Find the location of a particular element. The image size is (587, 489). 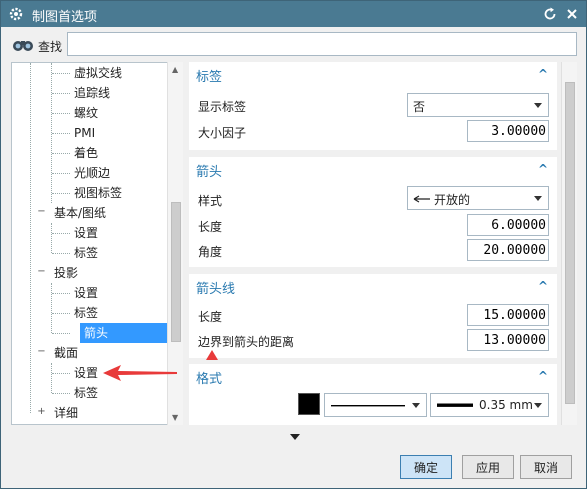

tree-item: 视图标签 is located at coordinates (92, 193).